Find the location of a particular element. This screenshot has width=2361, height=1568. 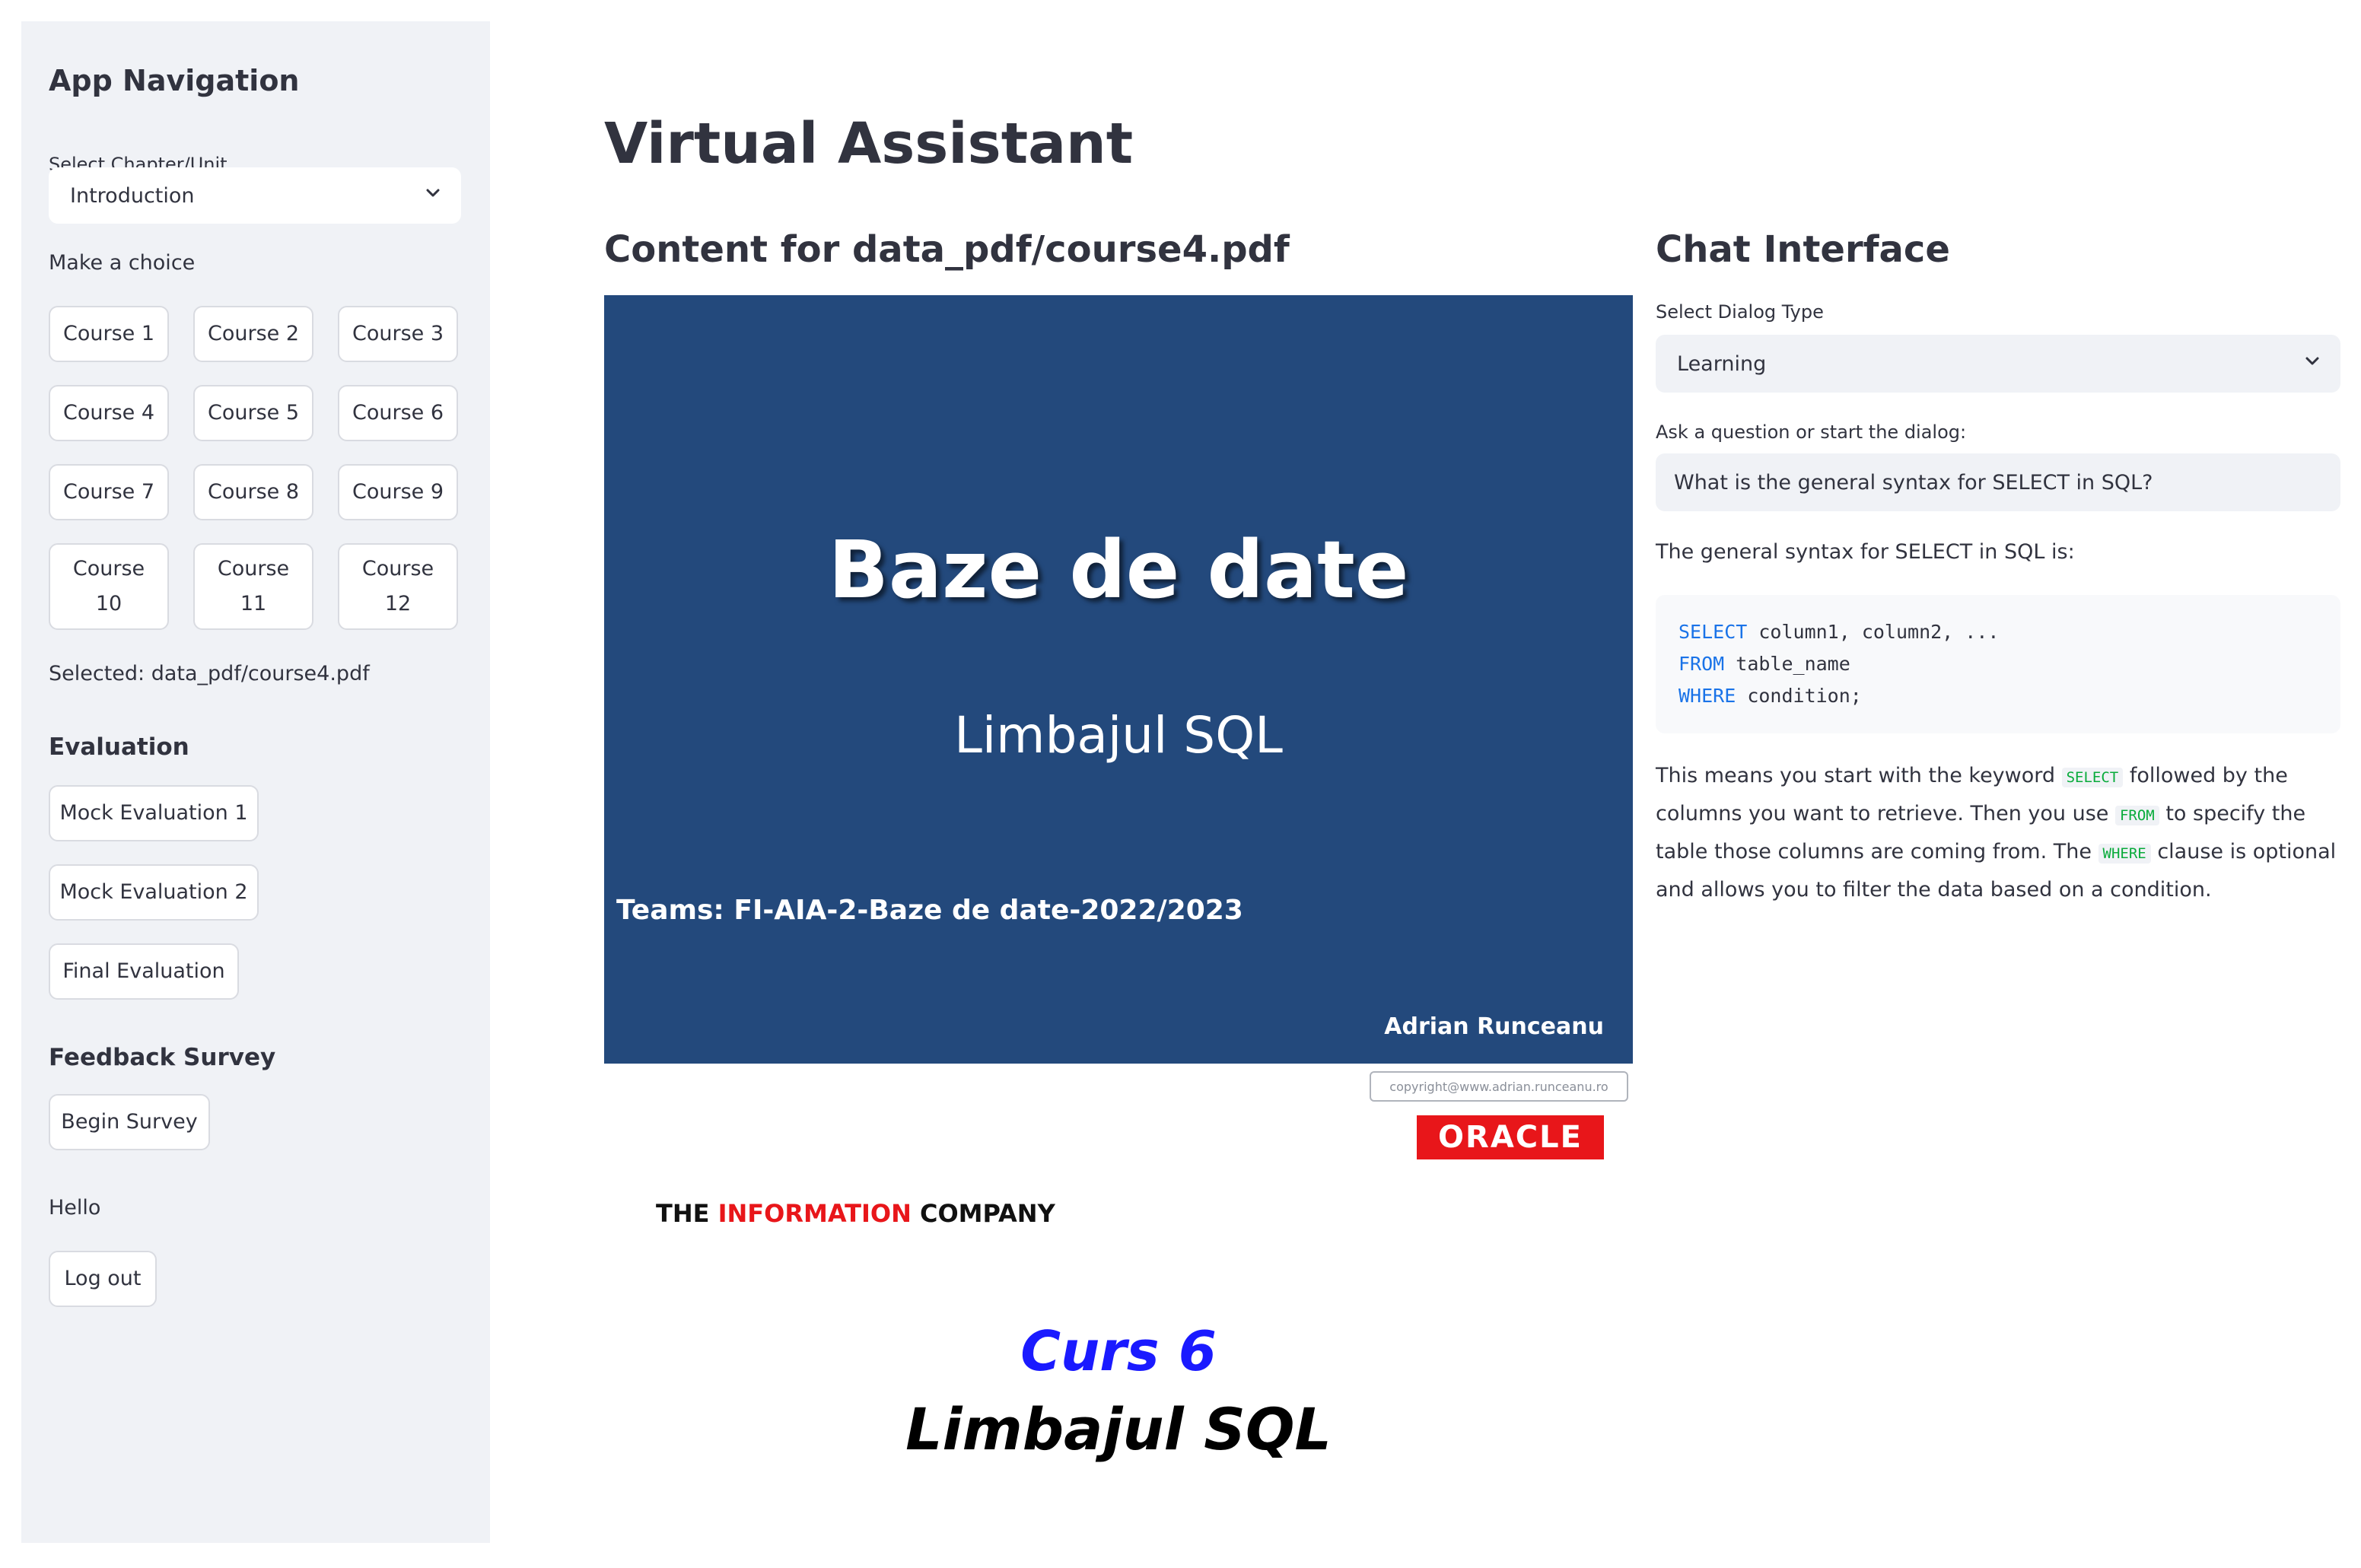

page-title: Virtual Assistant is located at coordinates (869, 144).